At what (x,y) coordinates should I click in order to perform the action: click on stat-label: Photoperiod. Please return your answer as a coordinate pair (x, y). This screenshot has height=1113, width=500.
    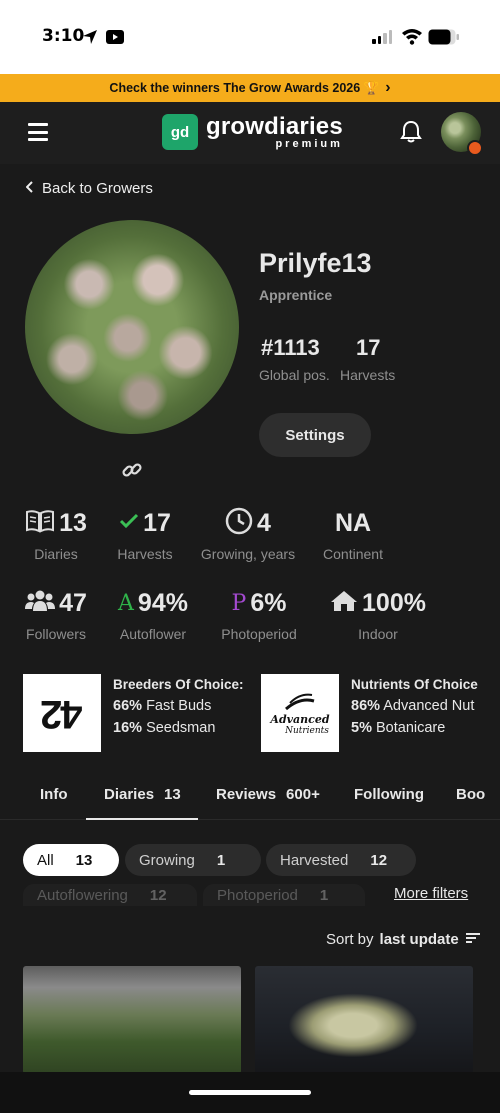
    Looking at the image, I should click on (259, 634).